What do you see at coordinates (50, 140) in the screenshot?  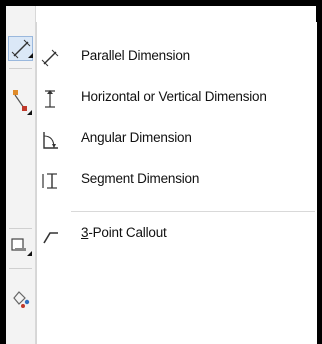 I see `angular-dimension-icon` at bounding box center [50, 140].